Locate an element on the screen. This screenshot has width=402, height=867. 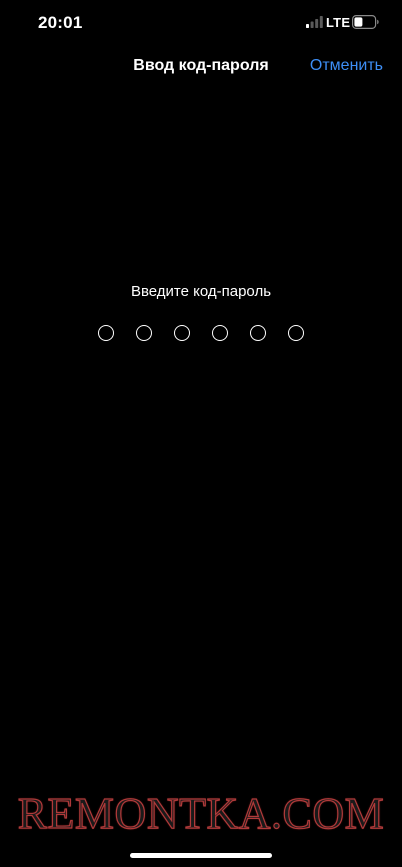
status-bar: 20:01 LTE is located at coordinates (201, 23).